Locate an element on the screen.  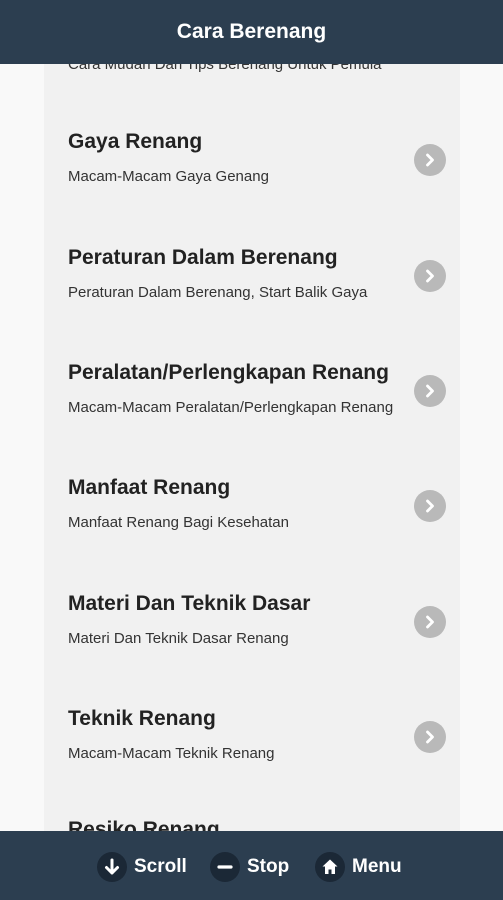
stop-button: Stop is located at coordinates (249, 867).